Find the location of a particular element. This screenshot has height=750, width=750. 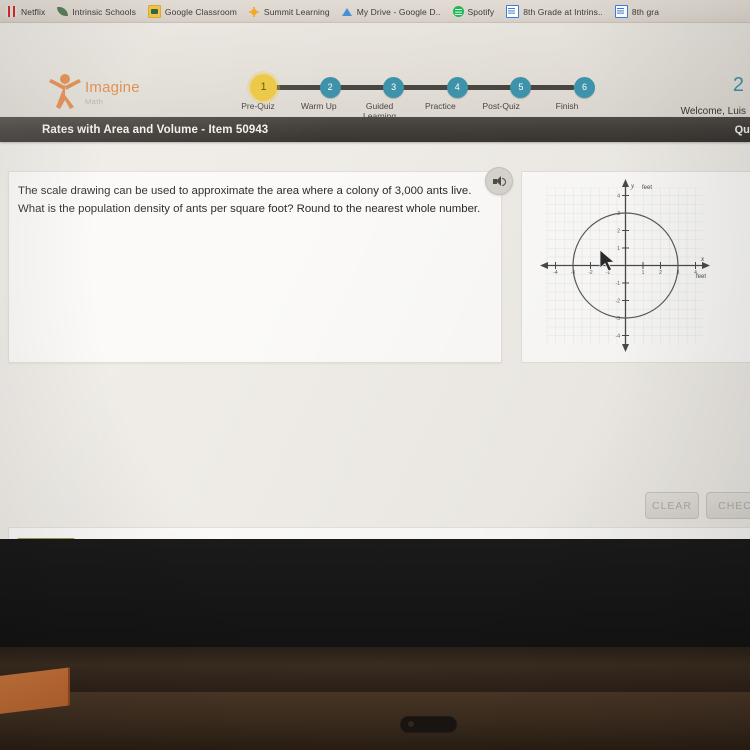

laptop-port is located at coordinates (428, 724).